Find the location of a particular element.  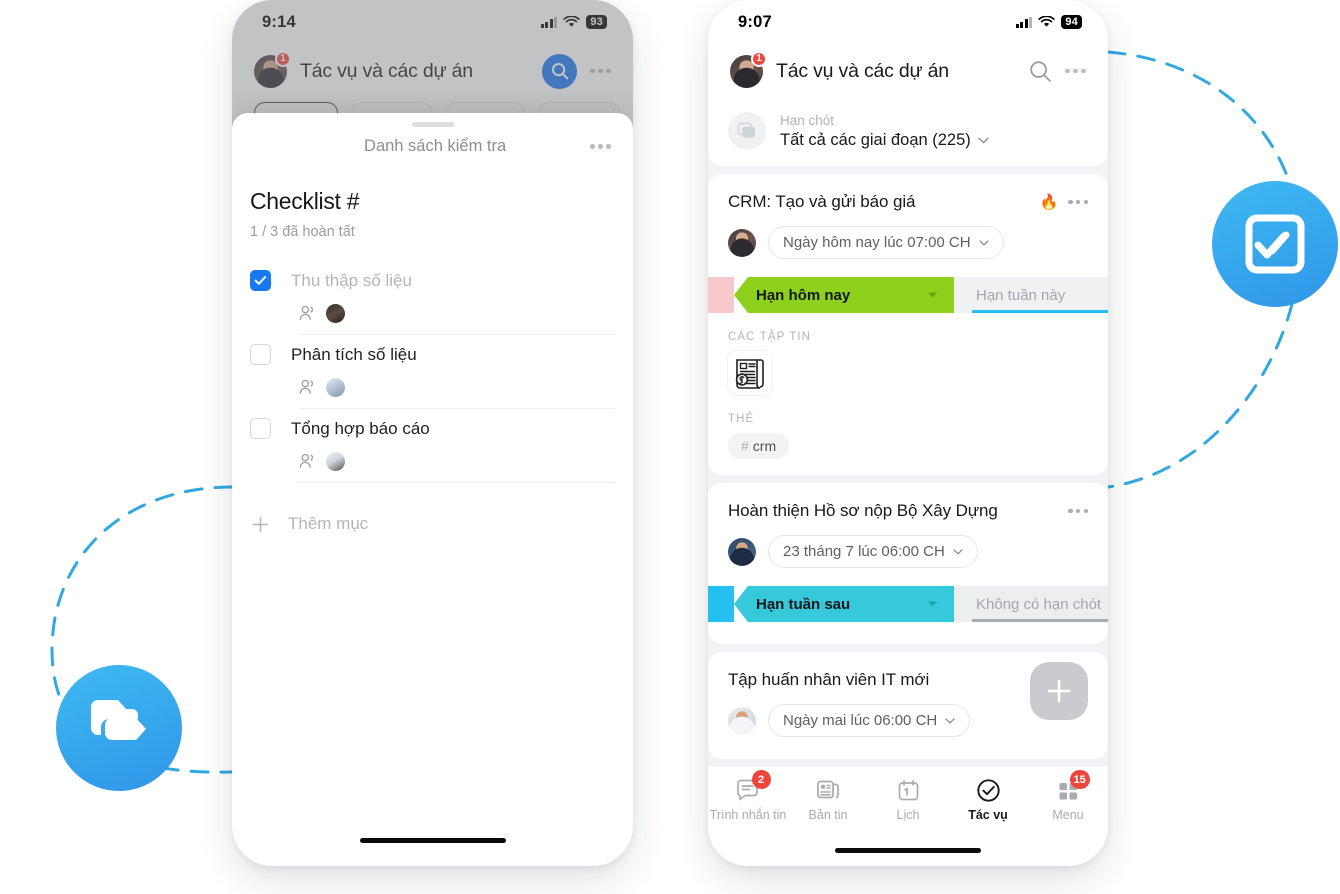

status-bar: 9:07 94 is located at coordinates (908, 22).